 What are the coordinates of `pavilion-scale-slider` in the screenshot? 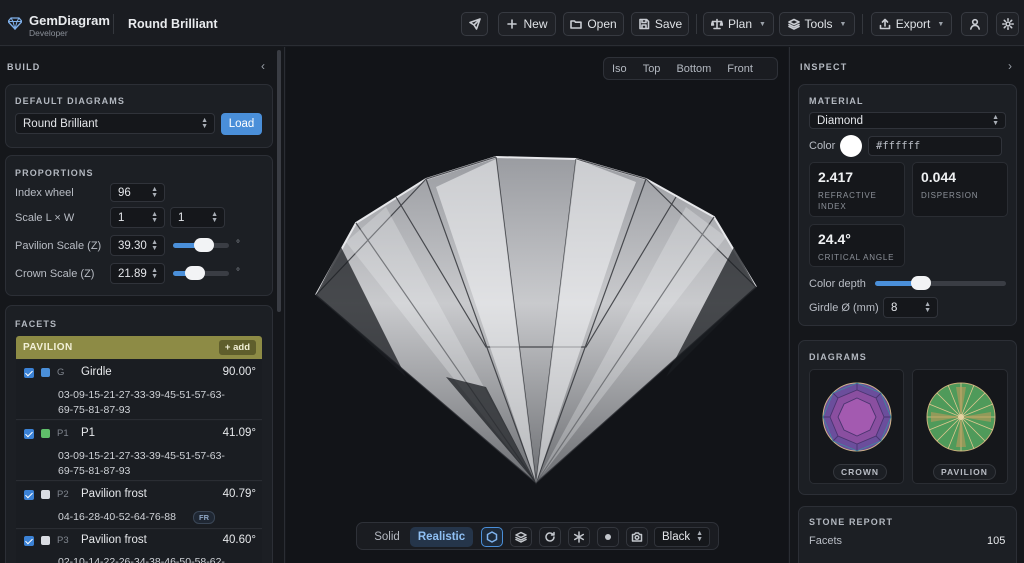 It's located at (201, 245).